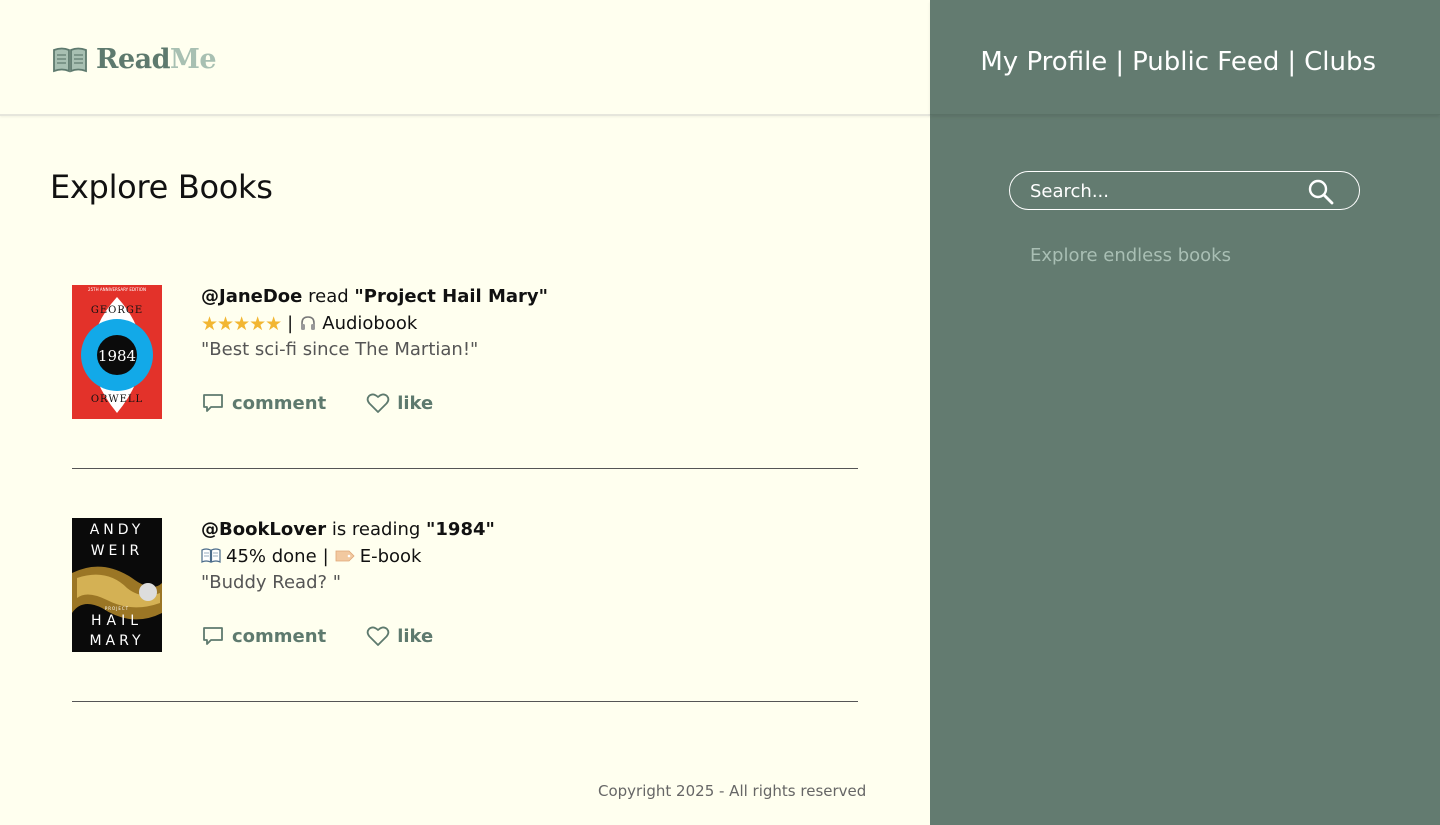 This screenshot has width=1440, height=825. I want to click on search-box, so click(1184, 190).